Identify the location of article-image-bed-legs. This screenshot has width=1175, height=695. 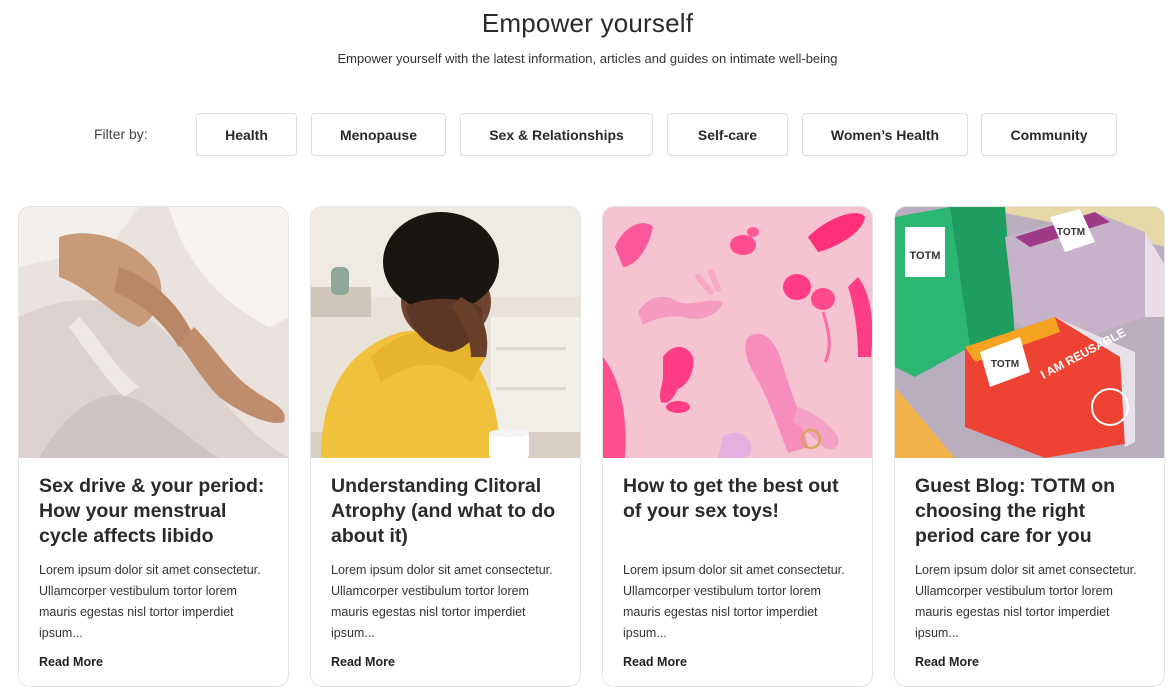
(153, 332).